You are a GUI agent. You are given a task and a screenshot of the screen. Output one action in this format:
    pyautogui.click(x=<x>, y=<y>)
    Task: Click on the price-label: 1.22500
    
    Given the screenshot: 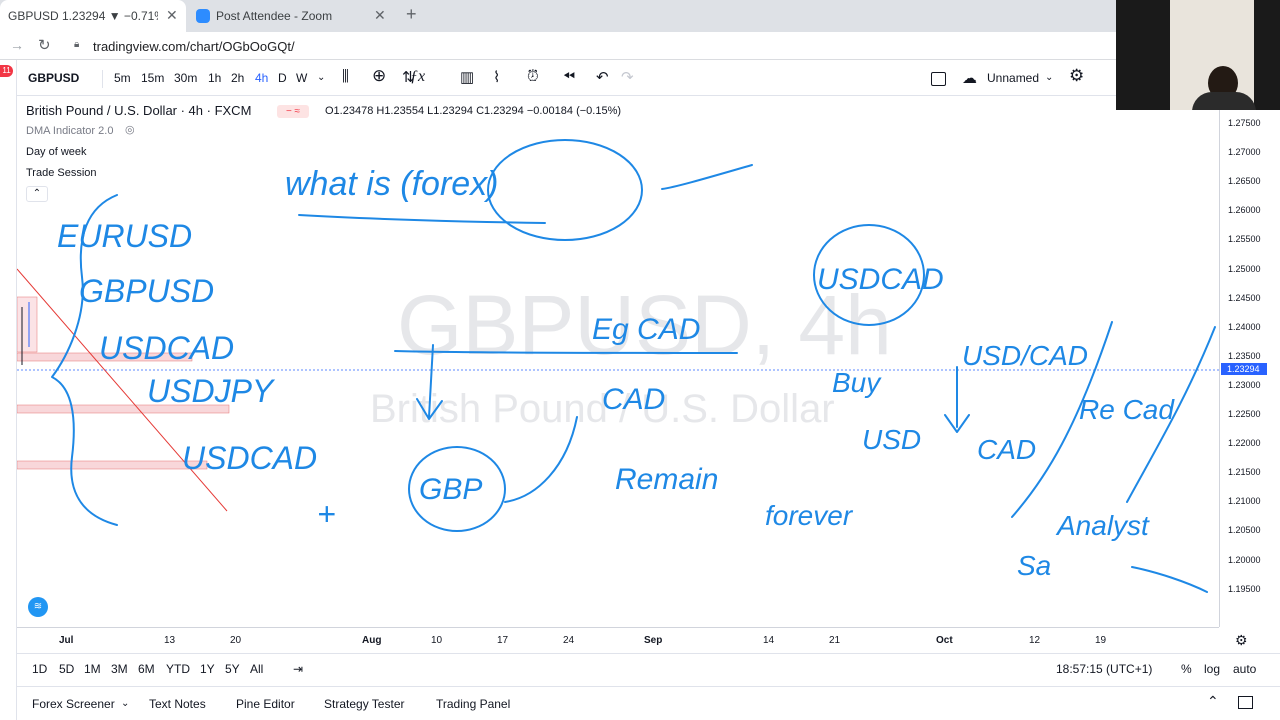 What is the action you would take?
    pyautogui.click(x=1244, y=414)
    